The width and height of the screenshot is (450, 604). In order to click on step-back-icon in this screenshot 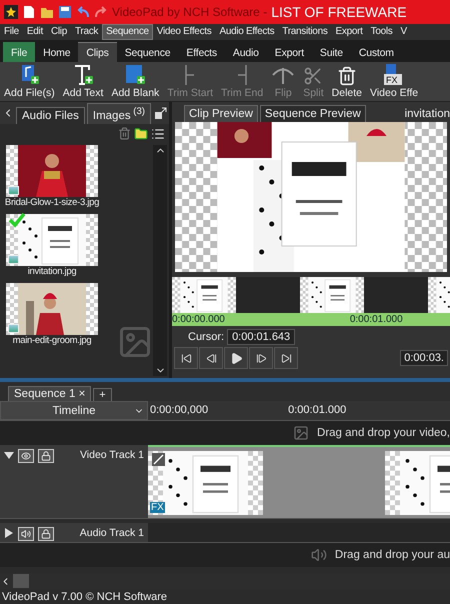, I will do `click(211, 358)`.